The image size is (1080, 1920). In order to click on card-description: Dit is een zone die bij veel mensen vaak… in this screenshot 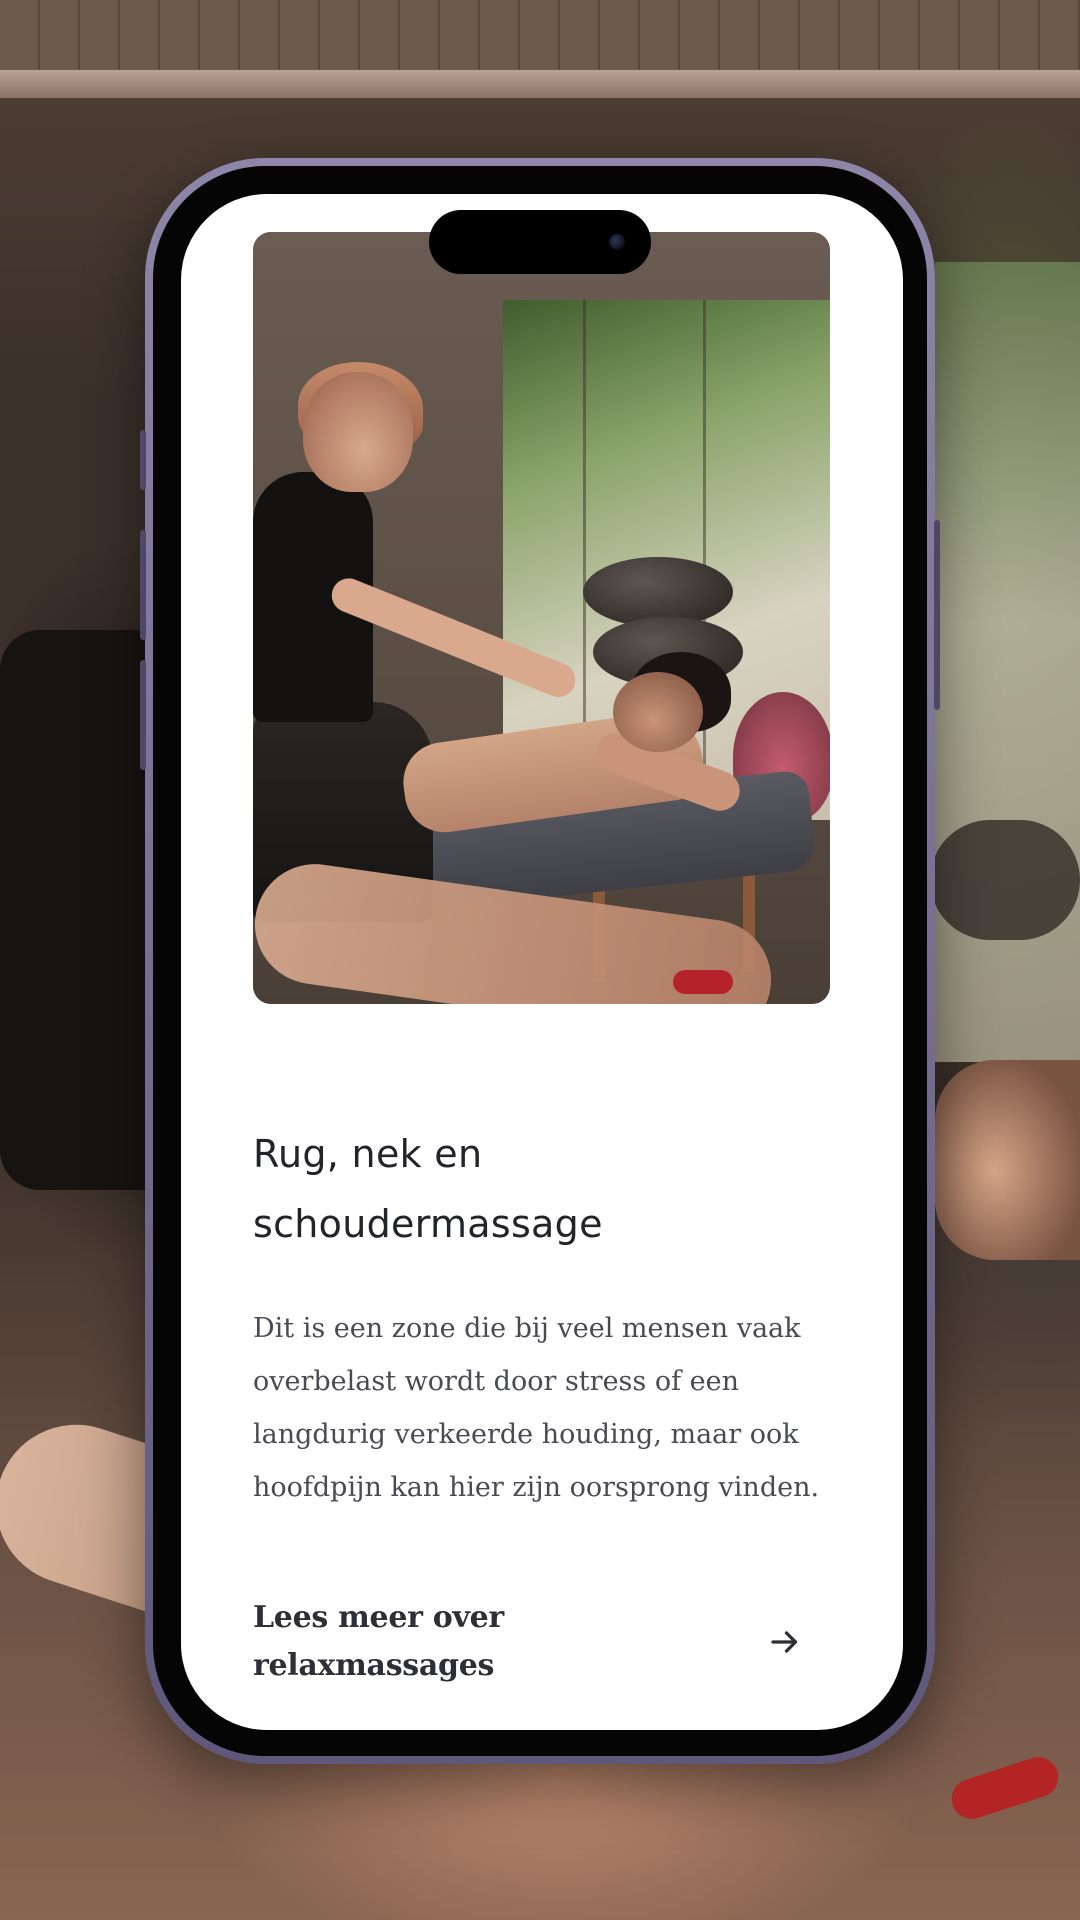, I will do `click(536, 1408)`.